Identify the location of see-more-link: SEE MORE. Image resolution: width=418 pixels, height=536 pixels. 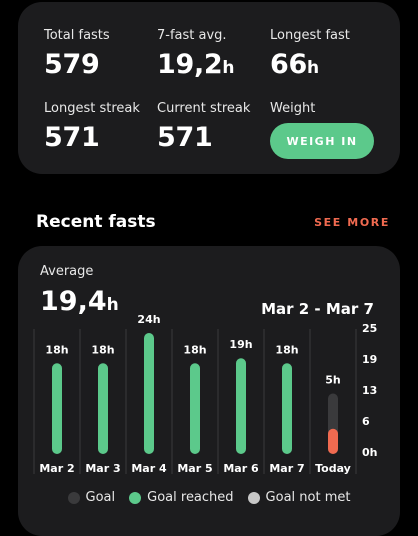
(352, 222).